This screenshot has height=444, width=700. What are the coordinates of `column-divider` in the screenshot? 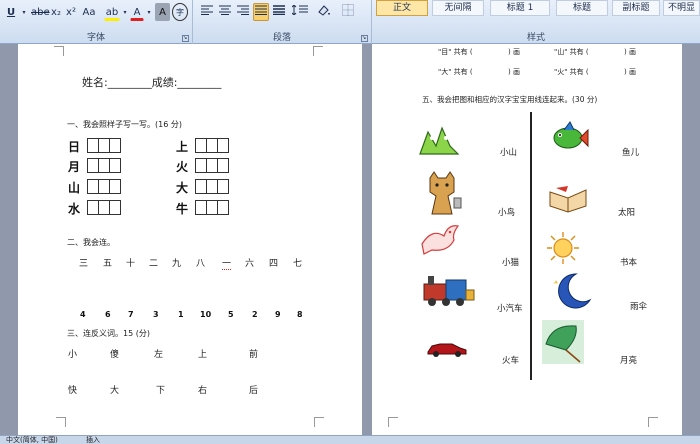 It's located at (531, 246).